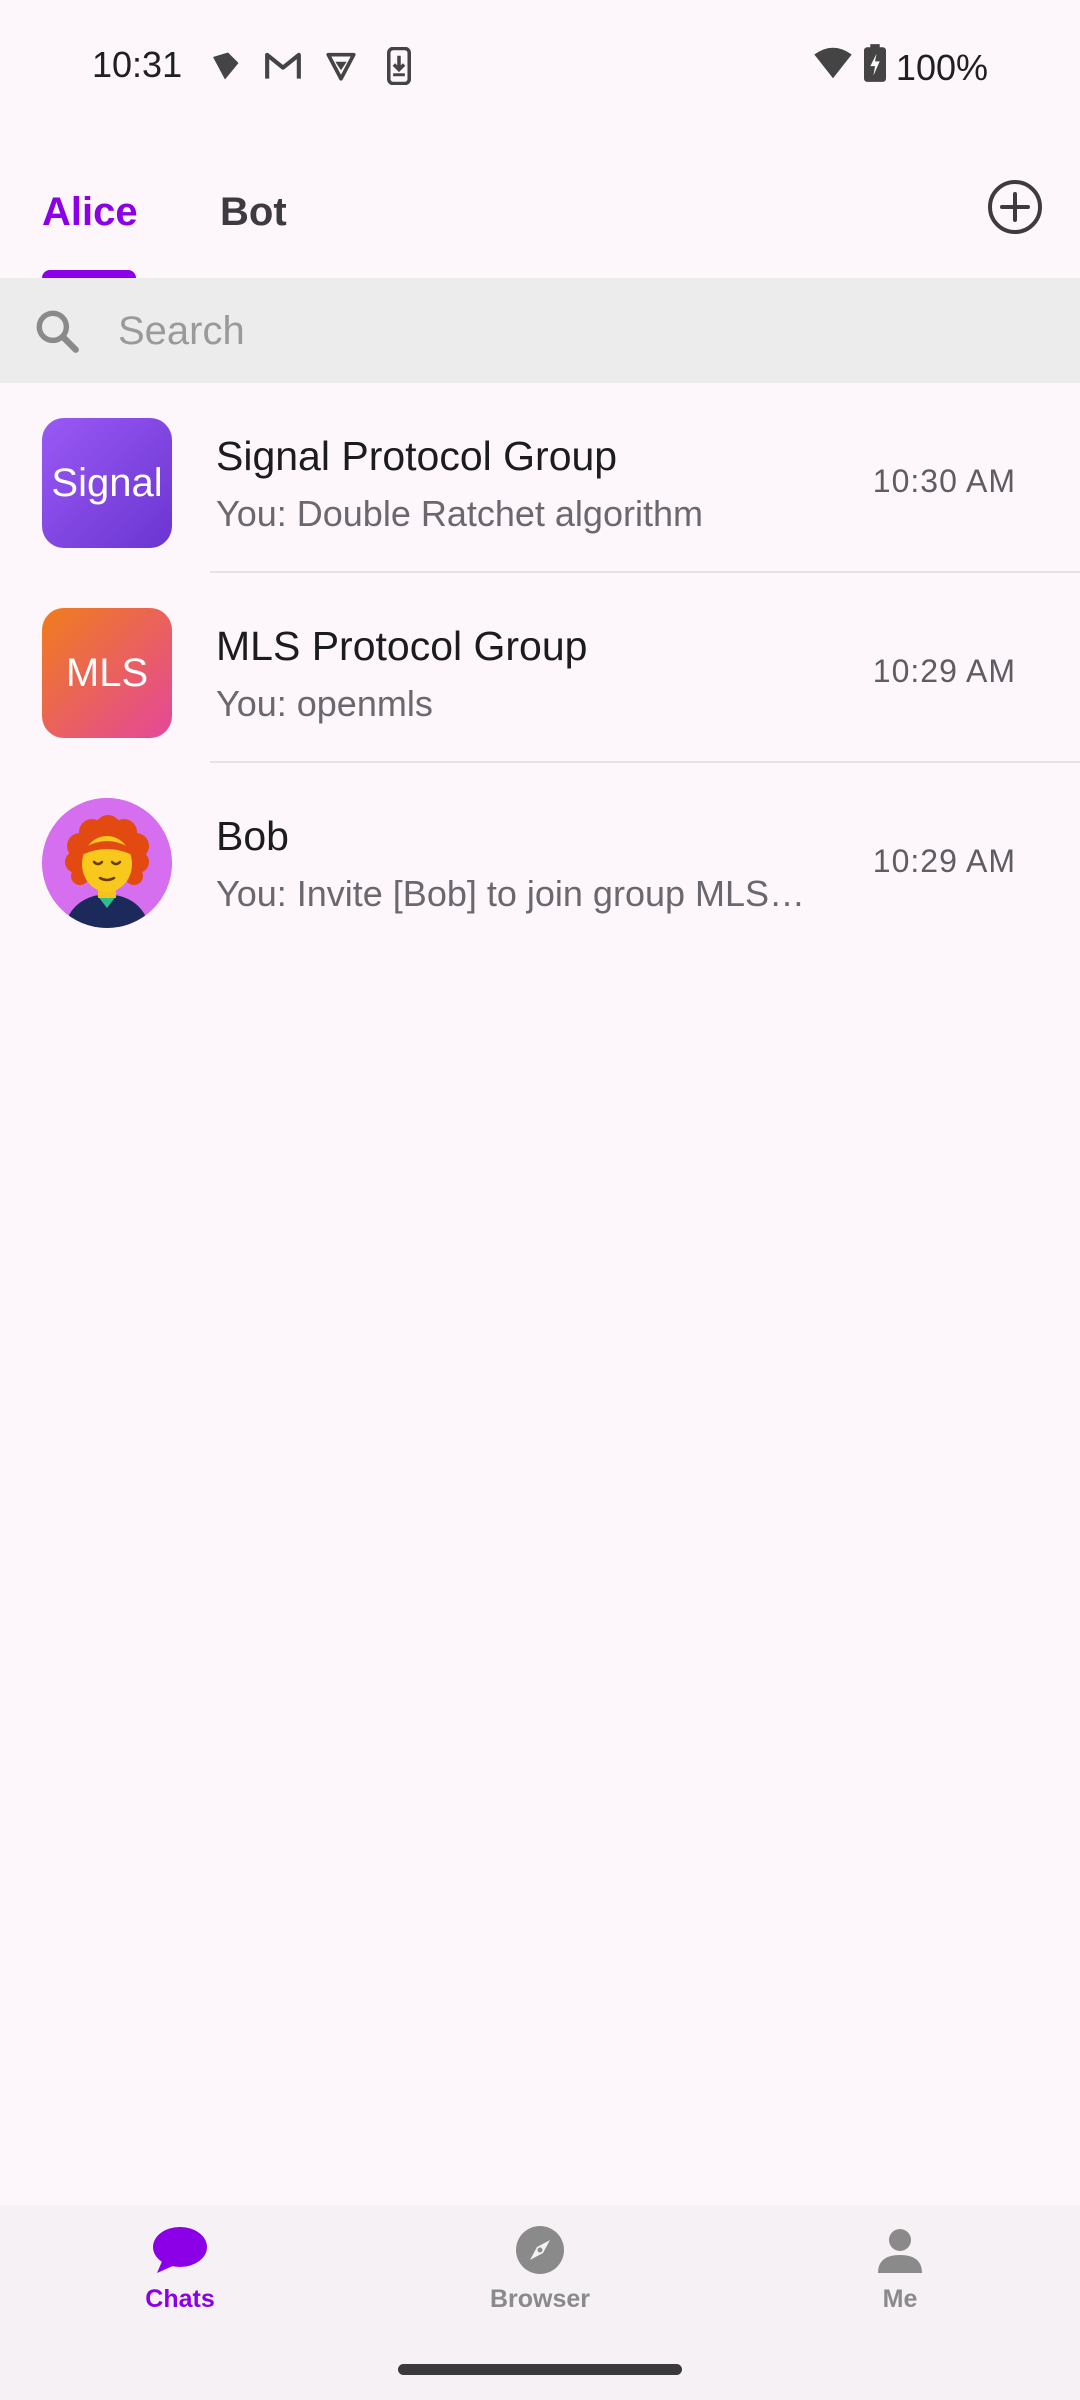 The width and height of the screenshot is (1080, 2400). Describe the element at coordinates (253, 212) in the screenshot. I see `tab-bot: Bot` at that location.